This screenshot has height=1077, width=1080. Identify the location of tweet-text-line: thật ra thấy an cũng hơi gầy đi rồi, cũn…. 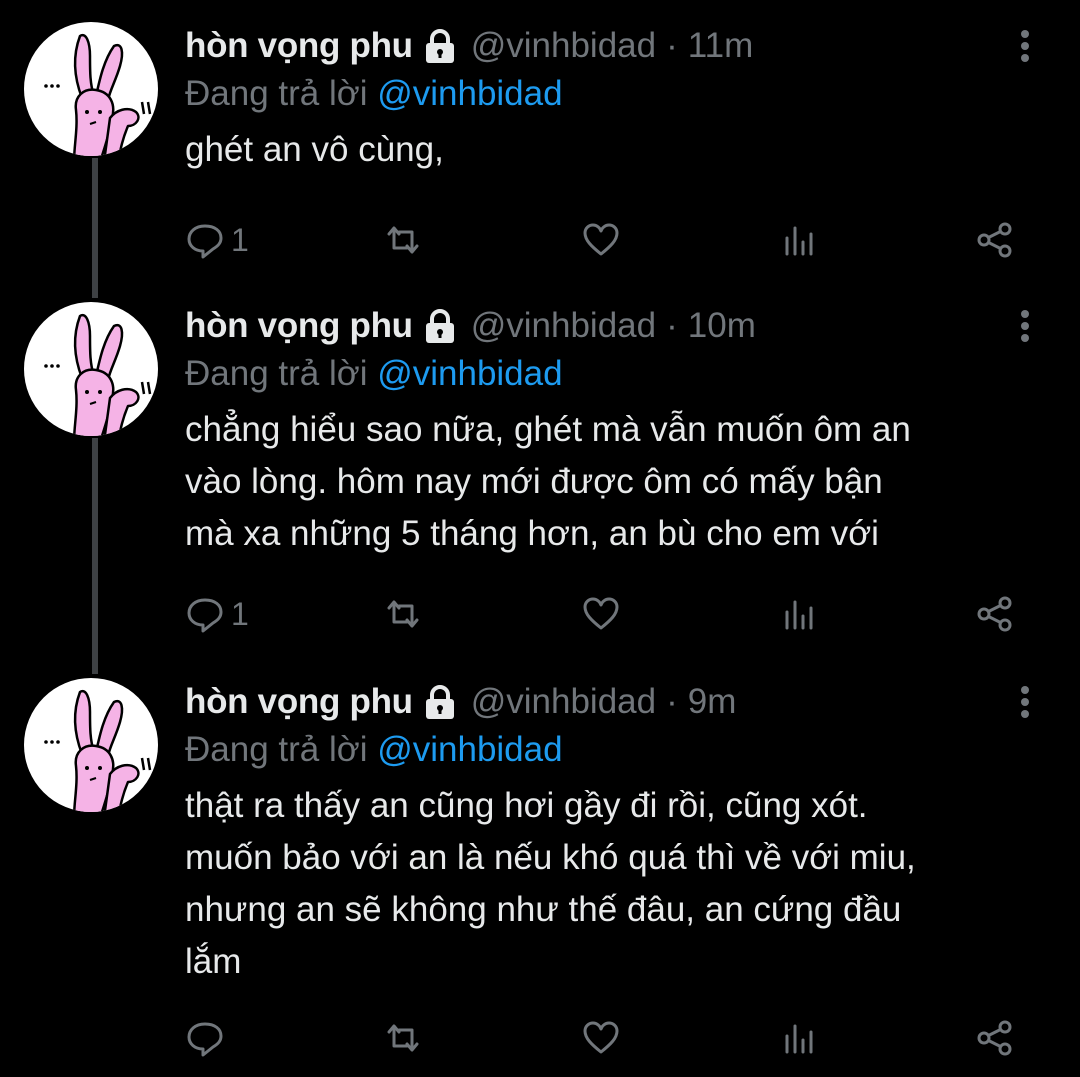
(526, 805).